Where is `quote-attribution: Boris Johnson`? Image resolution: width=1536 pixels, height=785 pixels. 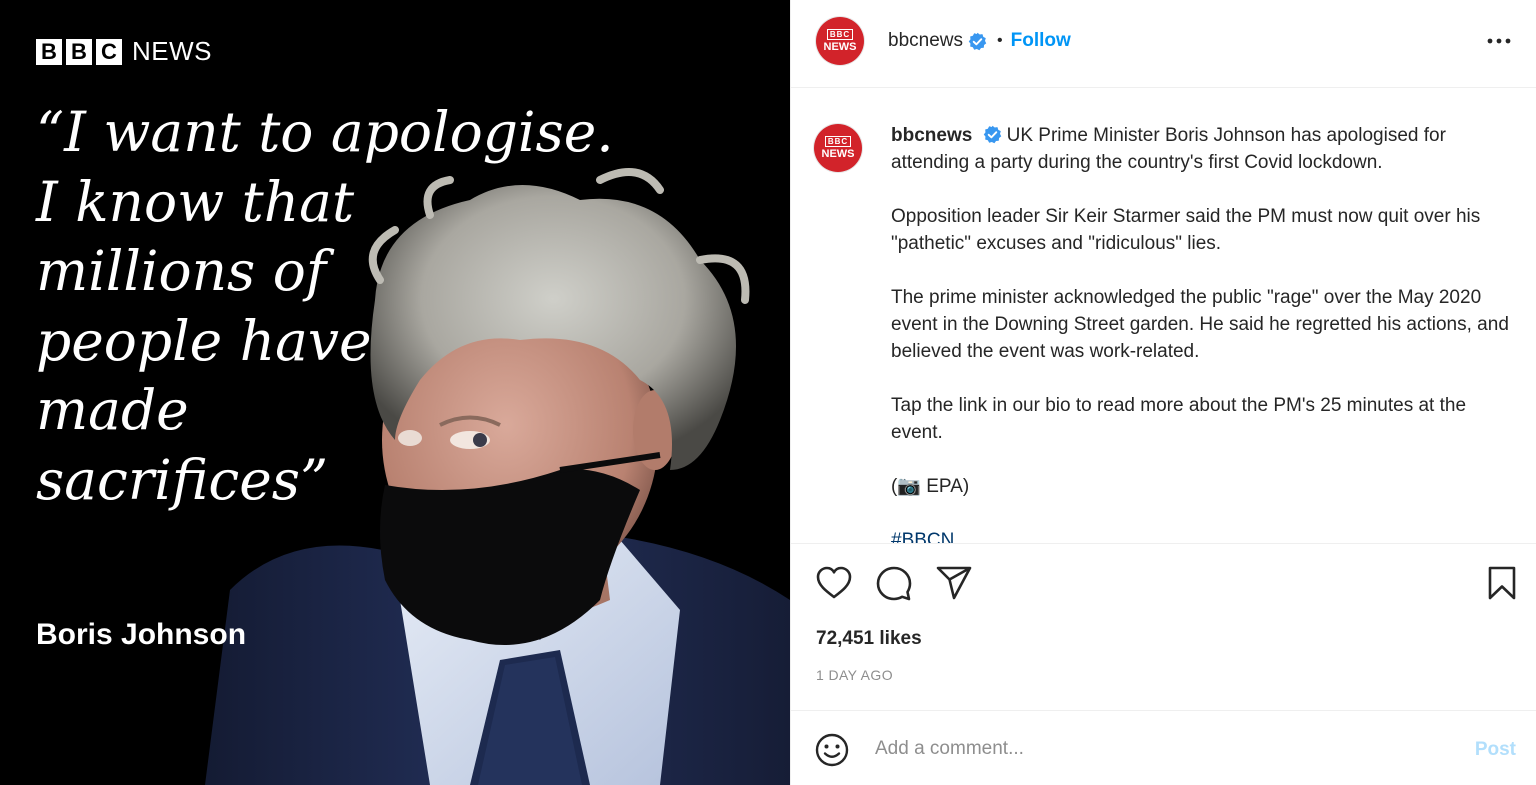 quote-attribution: Boris Johnson is located at coordinates (141, 634).